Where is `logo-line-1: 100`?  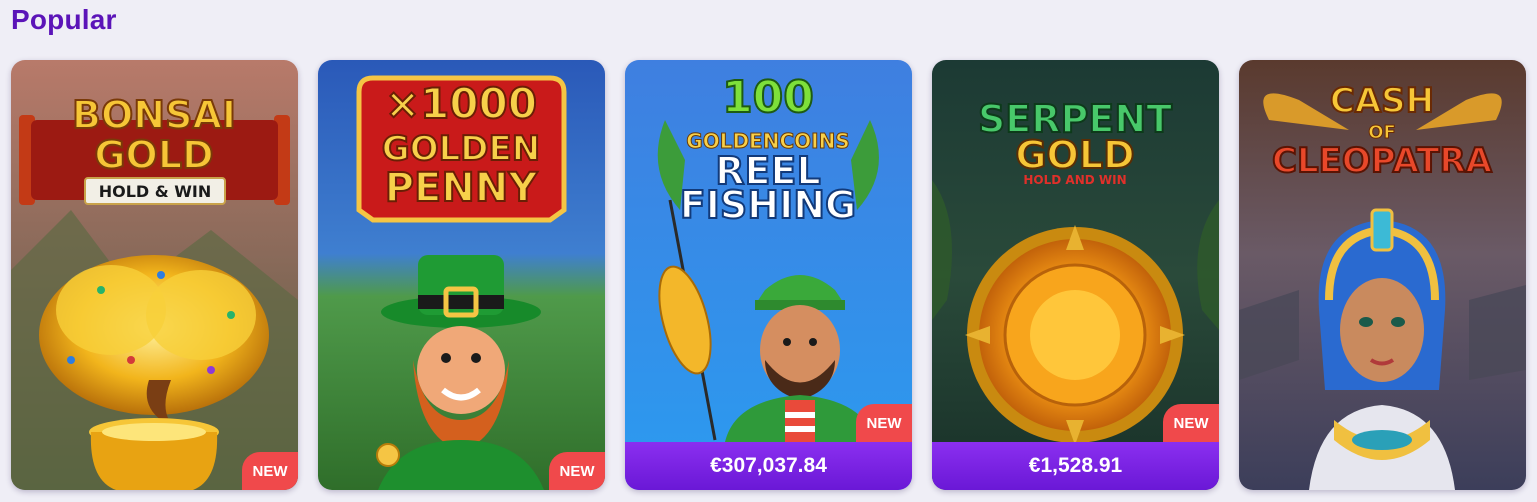 logo-line-1: 100 is located at coordinates (768, 97).